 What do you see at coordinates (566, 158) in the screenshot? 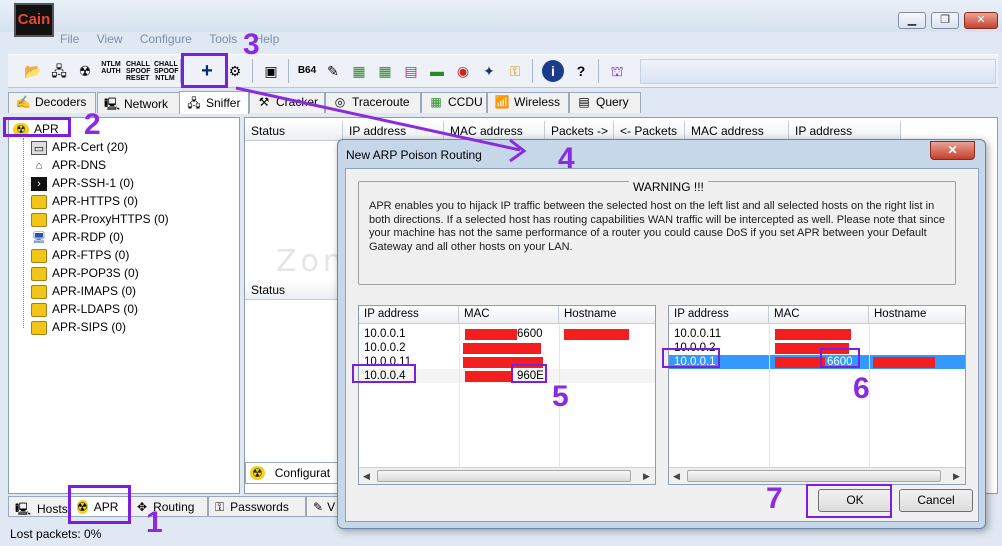
I see `annotation-number: 4` at bounding box center [566, 158].